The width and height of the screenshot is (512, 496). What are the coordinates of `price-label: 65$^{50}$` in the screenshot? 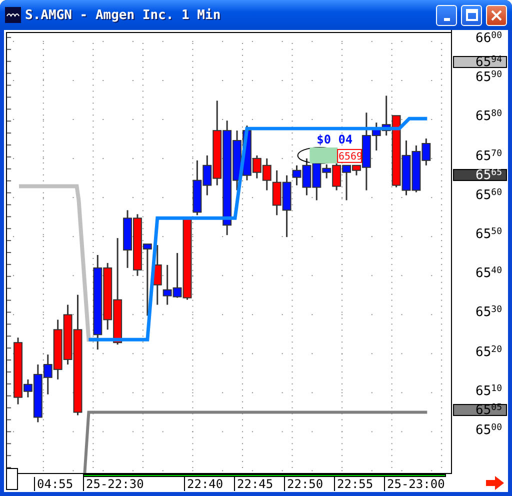 It's located at (489, 235).